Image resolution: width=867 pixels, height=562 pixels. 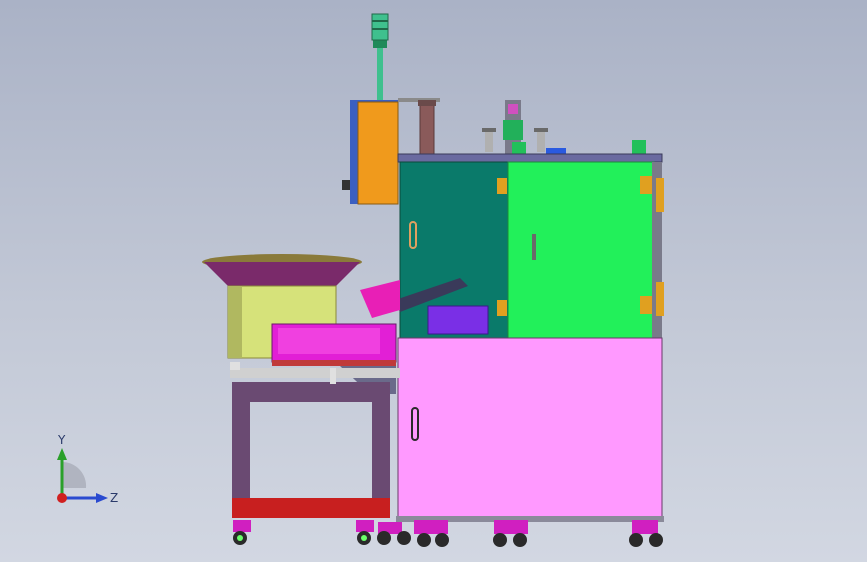 What do you see at coordinates (62, 498) in the screenshot?
I see `origin-point` at bounding box center [62, 498].